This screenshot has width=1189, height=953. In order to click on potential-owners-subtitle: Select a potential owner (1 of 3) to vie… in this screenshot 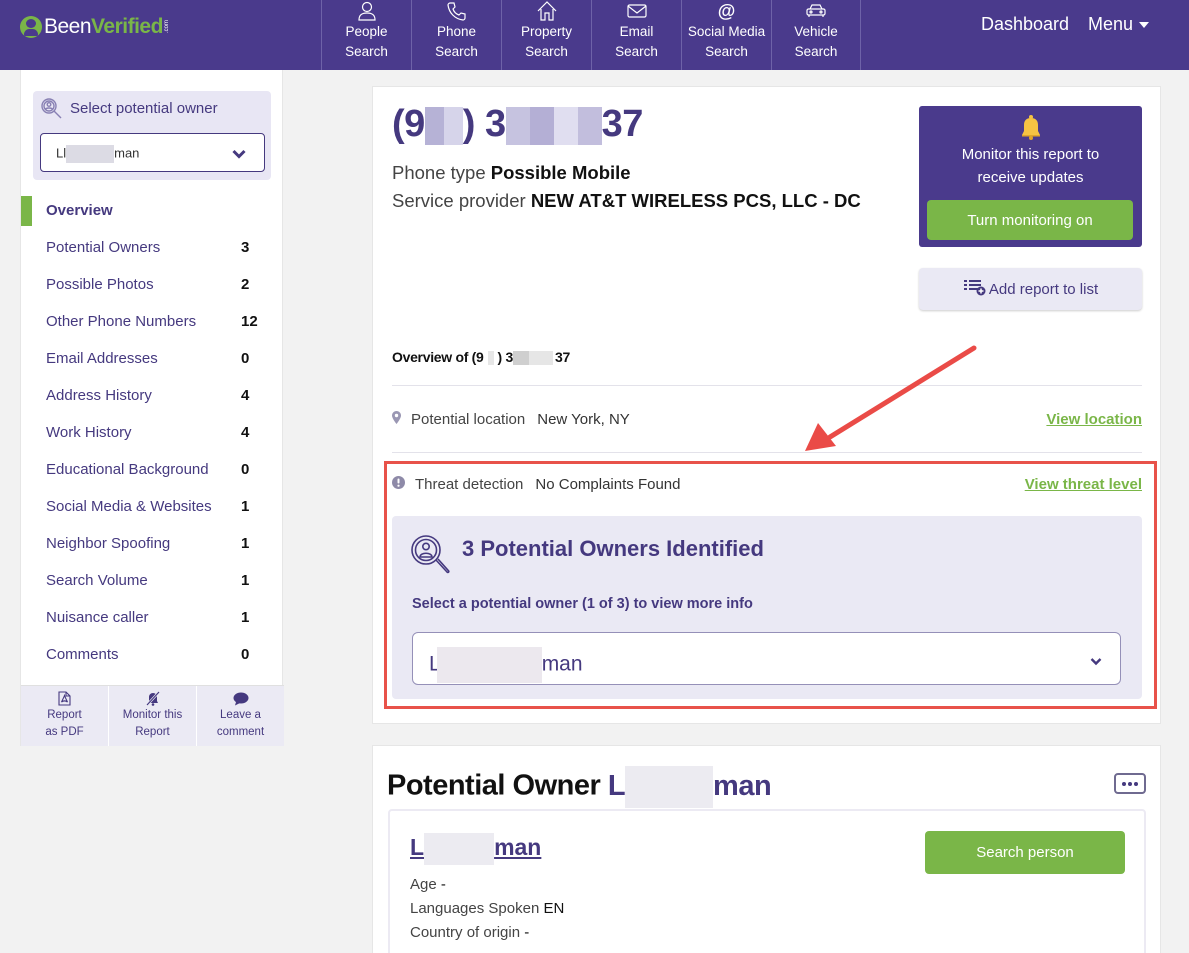, I will do `click(582, 604)`.